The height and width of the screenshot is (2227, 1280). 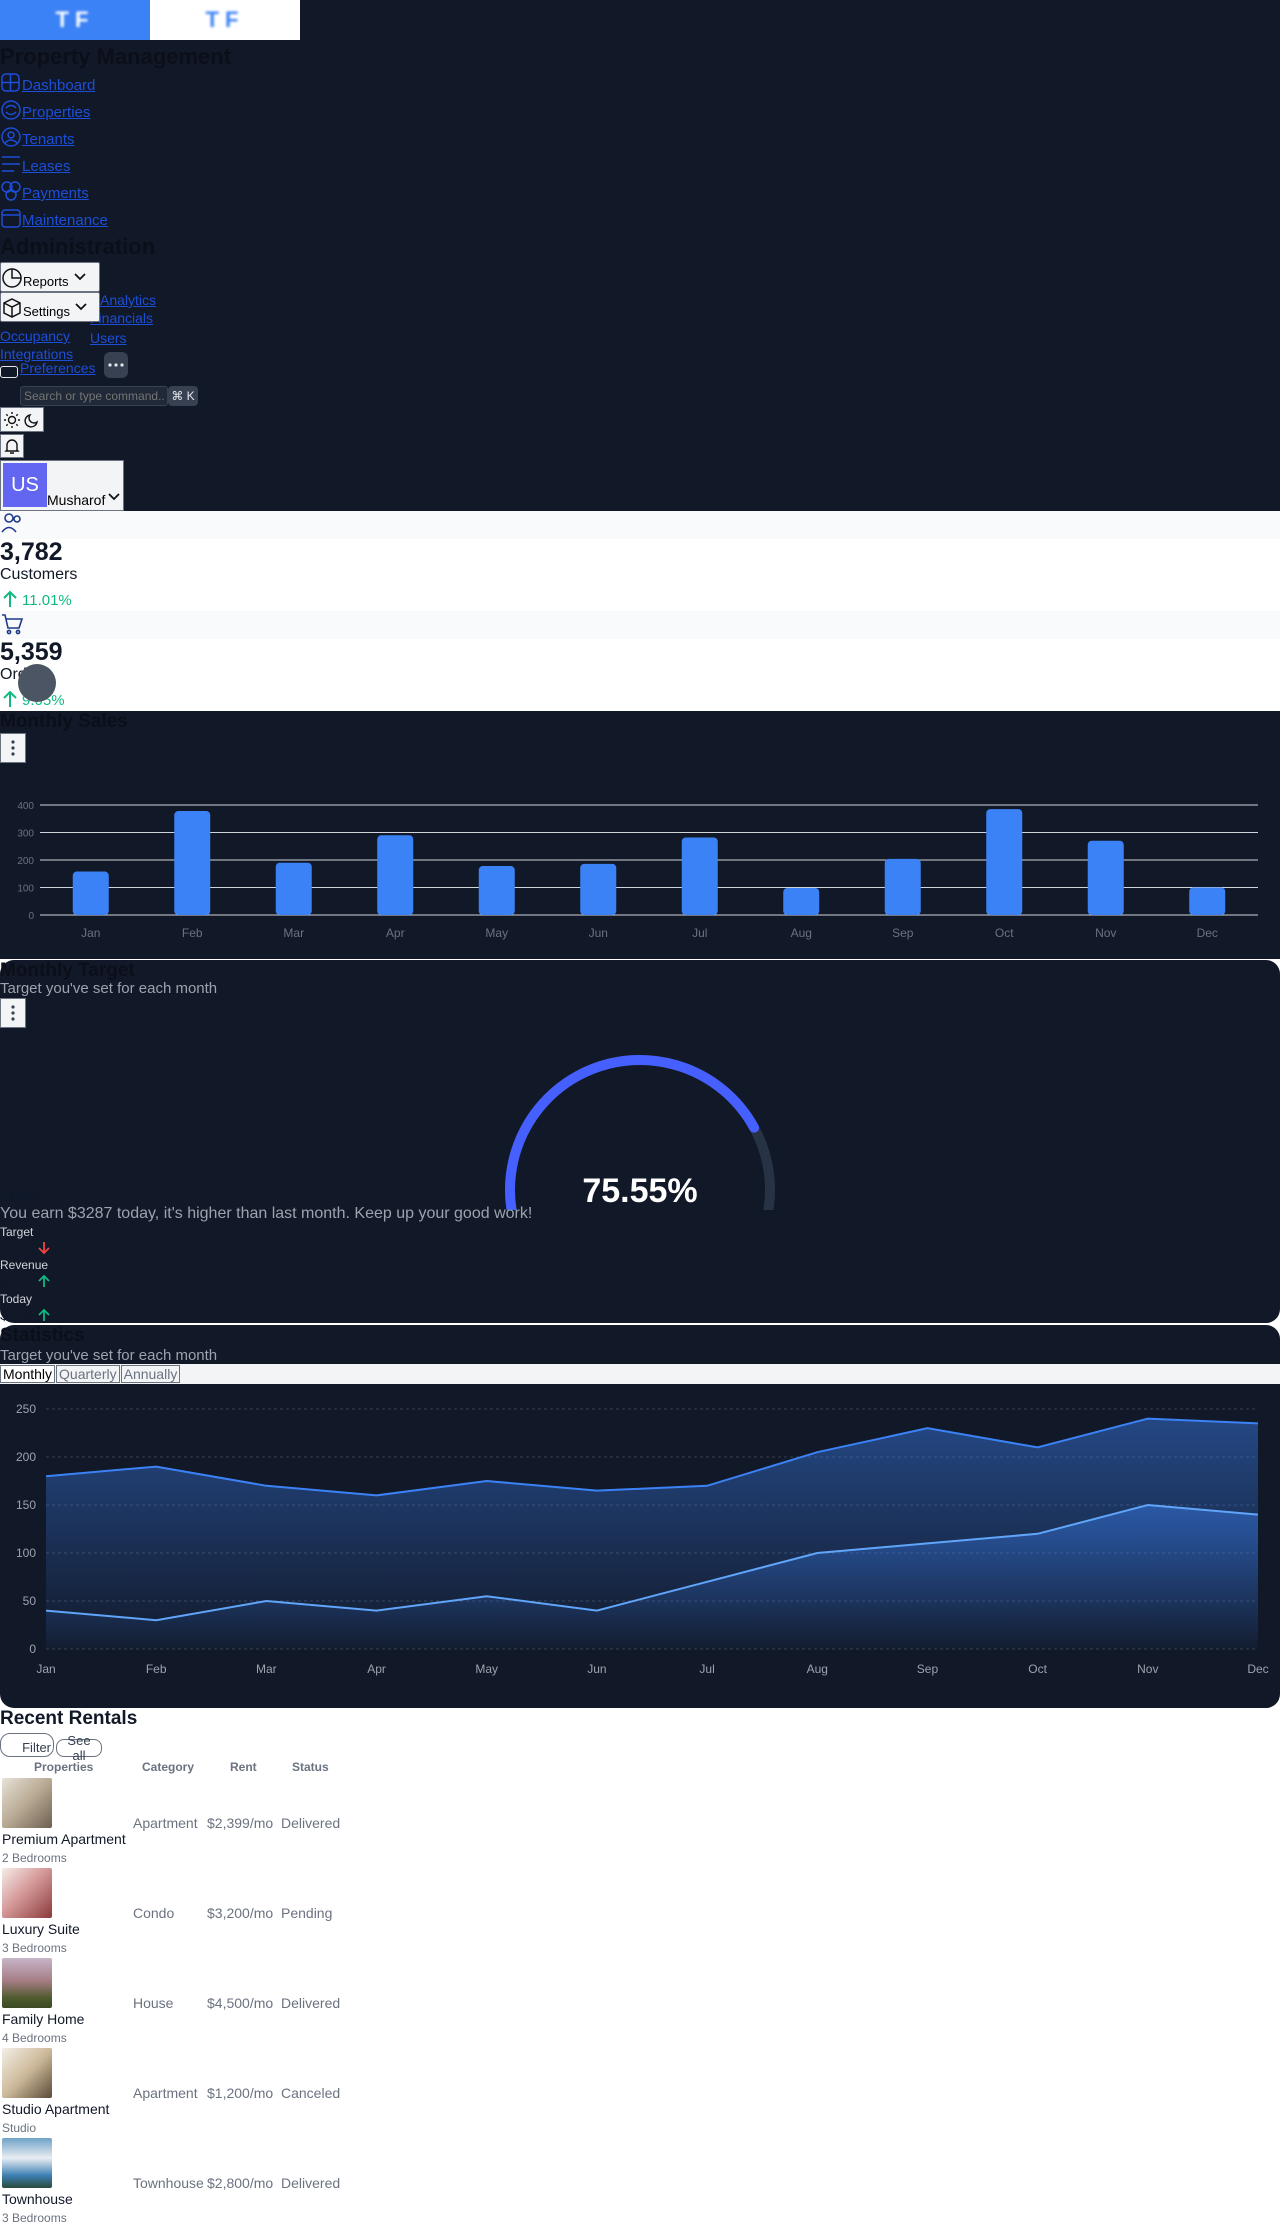 What do you see at coordinates (34, 1948) in the screenshot?
I see `property-subtitle: 3 Bedrooms` at bounding box center [34, 1948].